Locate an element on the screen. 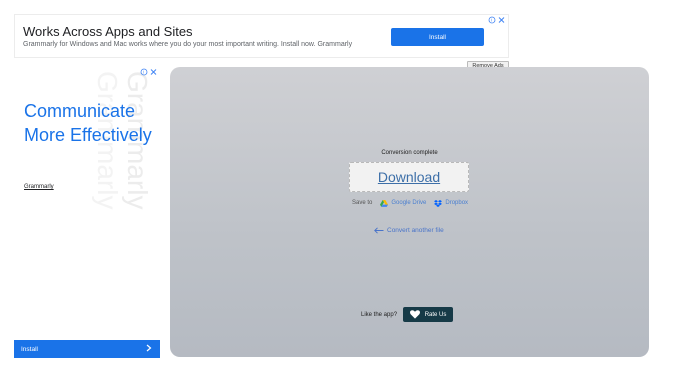  ad-brand-link: Grammarly is located at coordinates (39, 187).